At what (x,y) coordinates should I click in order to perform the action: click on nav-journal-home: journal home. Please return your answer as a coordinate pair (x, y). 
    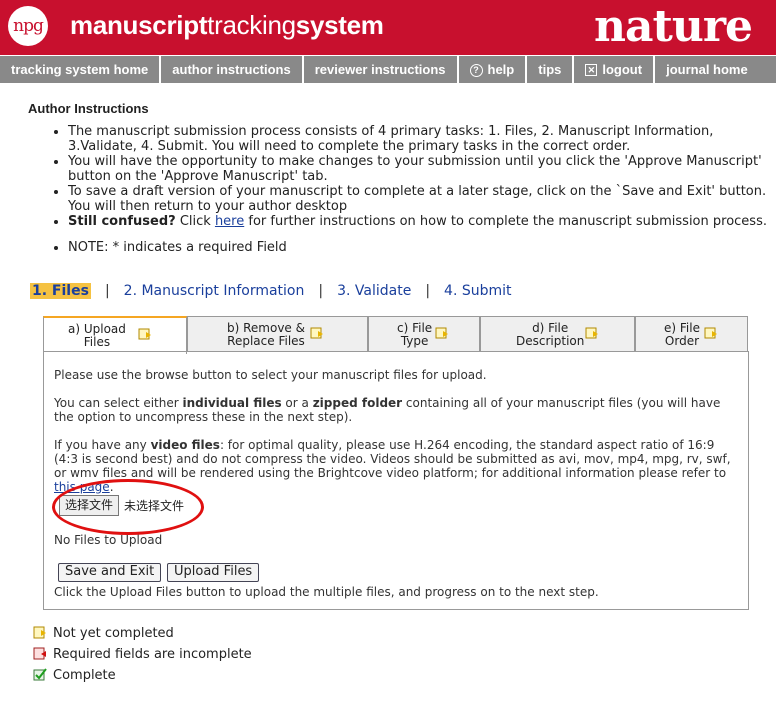
    Looking at the image, I should click on (706, 69).